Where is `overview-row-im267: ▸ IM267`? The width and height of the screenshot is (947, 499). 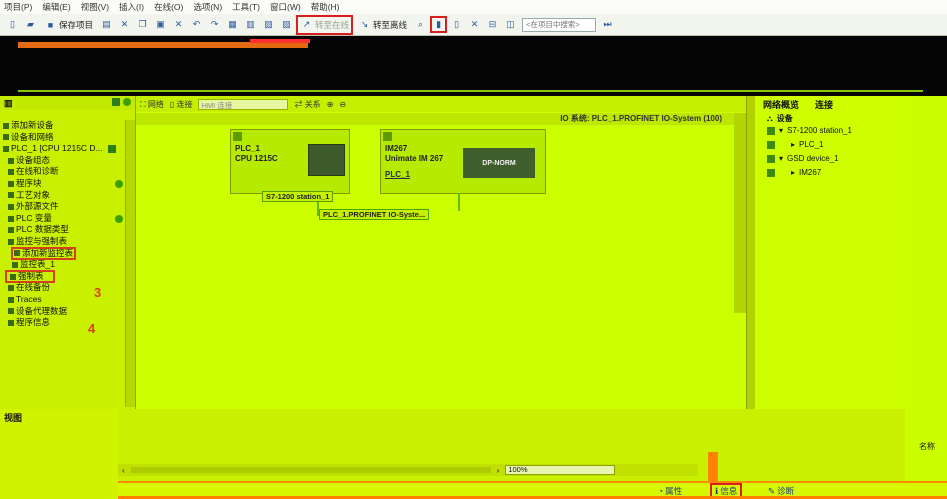 overview-row-im267: ▸ IM267 is located at coordinates (794, 172).